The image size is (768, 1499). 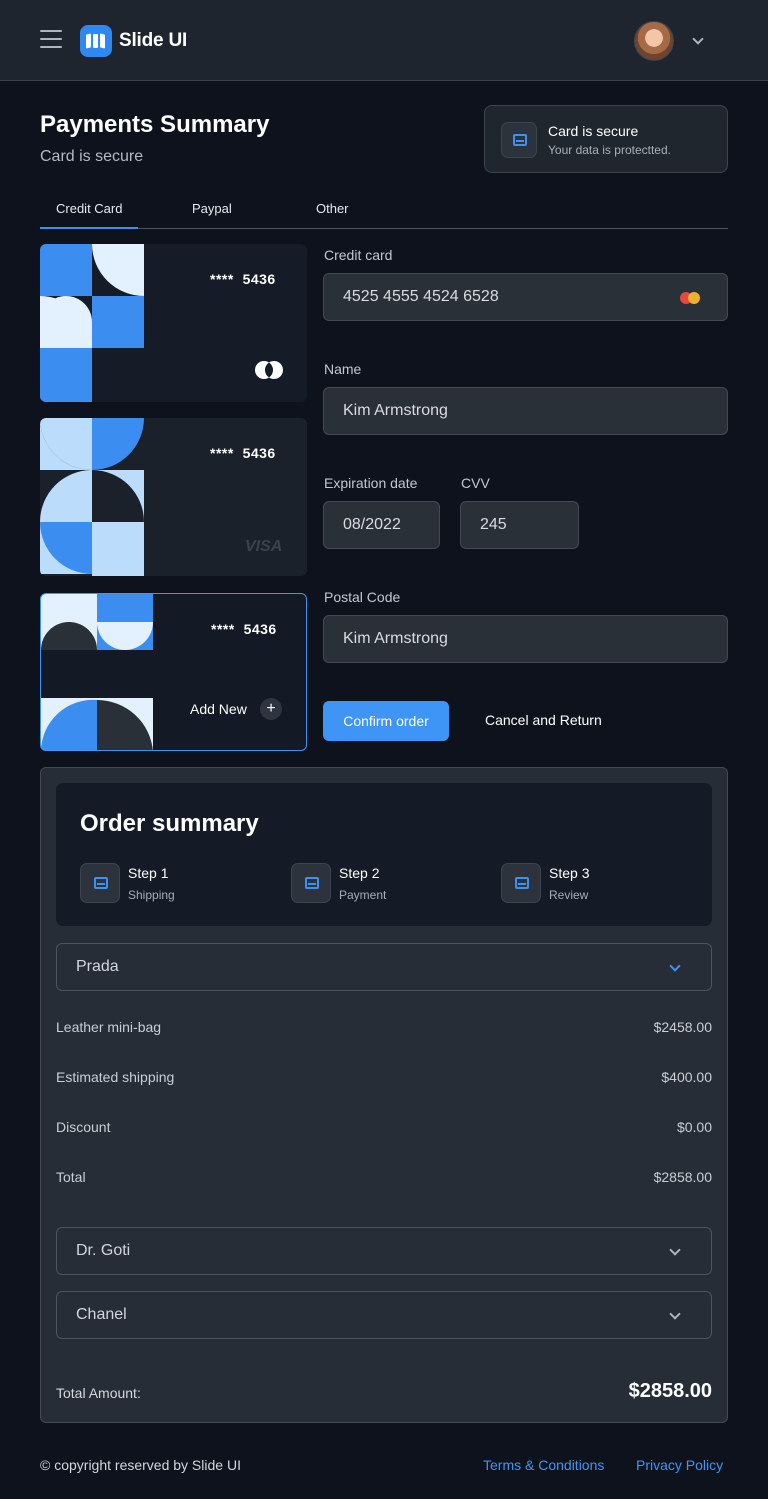 I want to click on page-subtitle: Card is secure, so click(x=92, y=156).